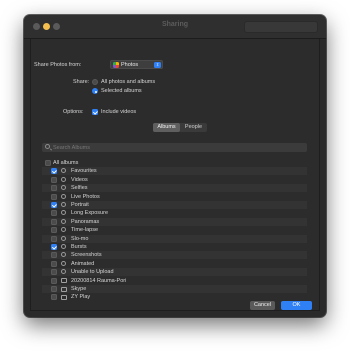 The height and width of the screenshot is (351, 350). What do you see at coordinates (116, 65) in the screenshot?
I see `photos-app-icon` at bounding box center [116, 65].